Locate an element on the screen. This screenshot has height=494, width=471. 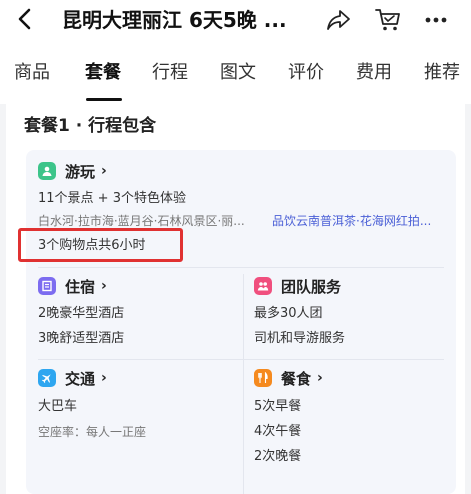
category-label: 游玩 is located at coordinates (80, 171).